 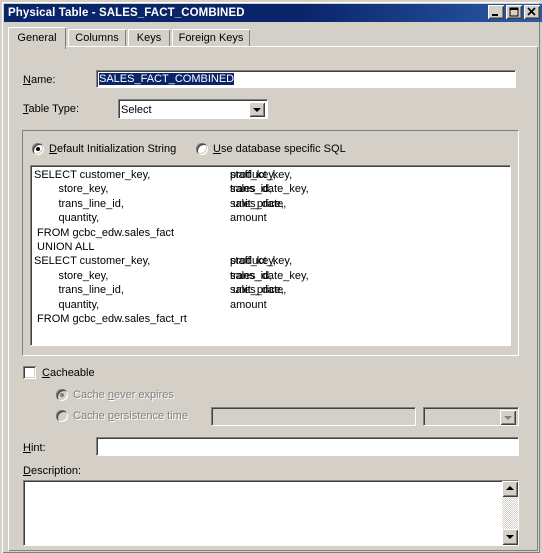 What do you see at coordinates (126, 13) in the screenshot?
I see `window-title: Physical Table - SALES_FACT_COMBINED` at bounding box center [126, 13].